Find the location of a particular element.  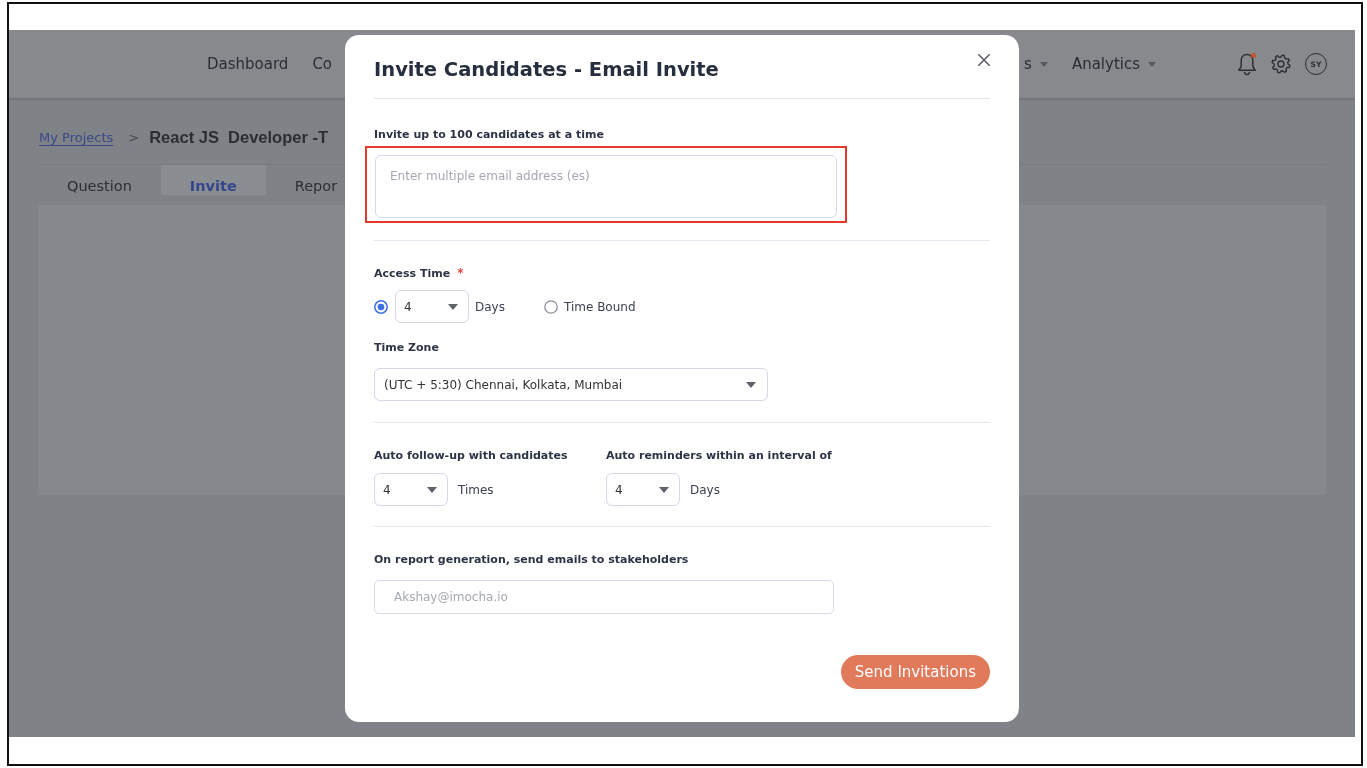

nav-menu-item: Dashboard is located at coordinates (248, 64).